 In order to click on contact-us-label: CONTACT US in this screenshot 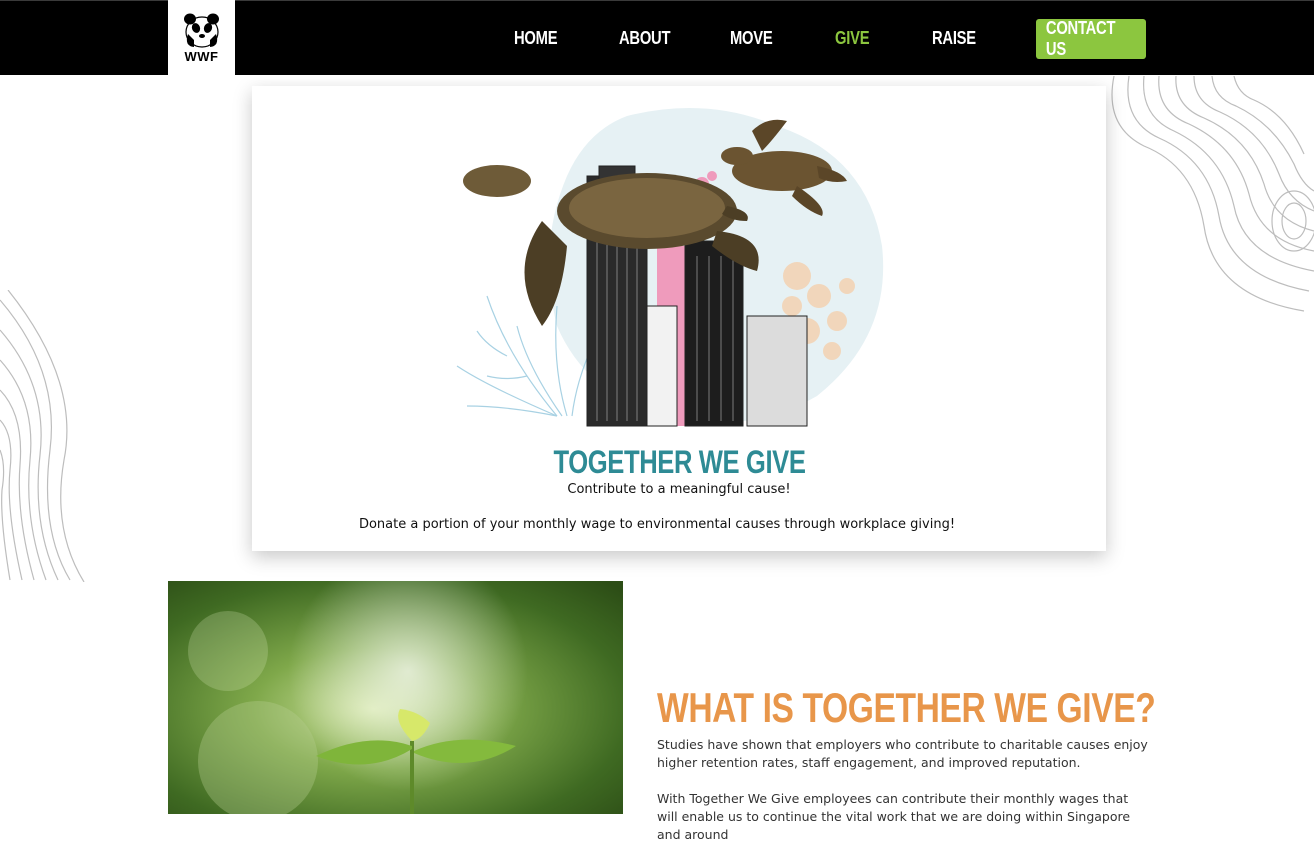, I will do `click(1080, 38)`.